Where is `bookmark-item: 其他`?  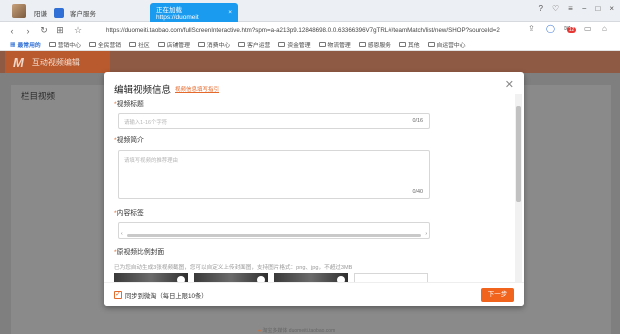
bookmark-item: 其他 is located at coordinates (409, 44).